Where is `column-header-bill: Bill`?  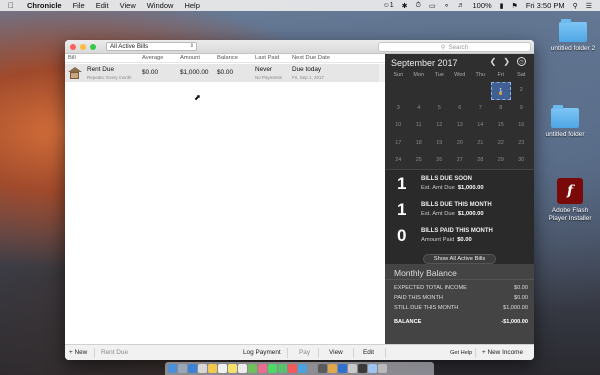 column-header-bill: Bill is located at coordinates (72, 58).